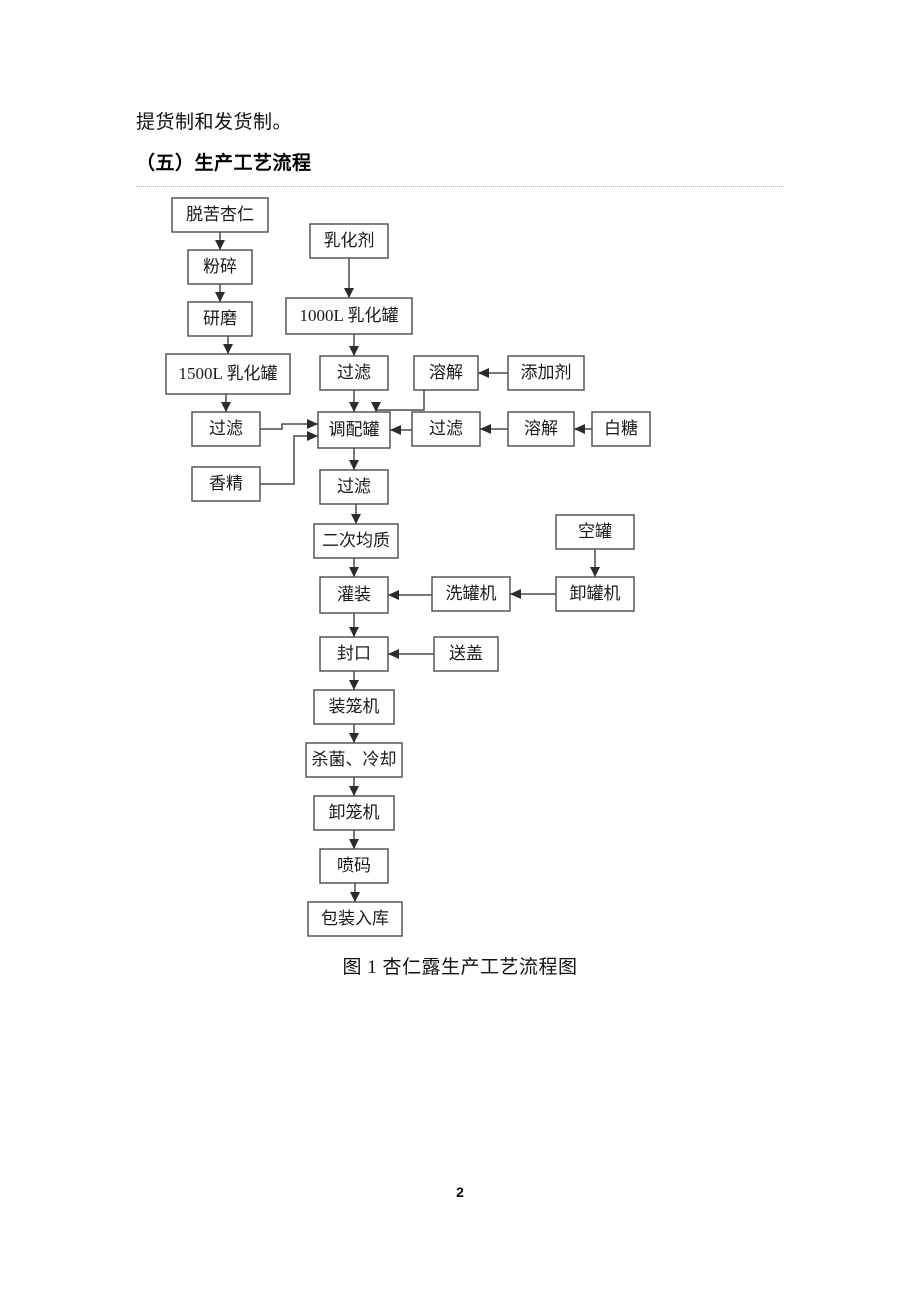 This screenshot has width=920, height=1302. I want to click on flow-node: 洗罐机, so click(471, 594).